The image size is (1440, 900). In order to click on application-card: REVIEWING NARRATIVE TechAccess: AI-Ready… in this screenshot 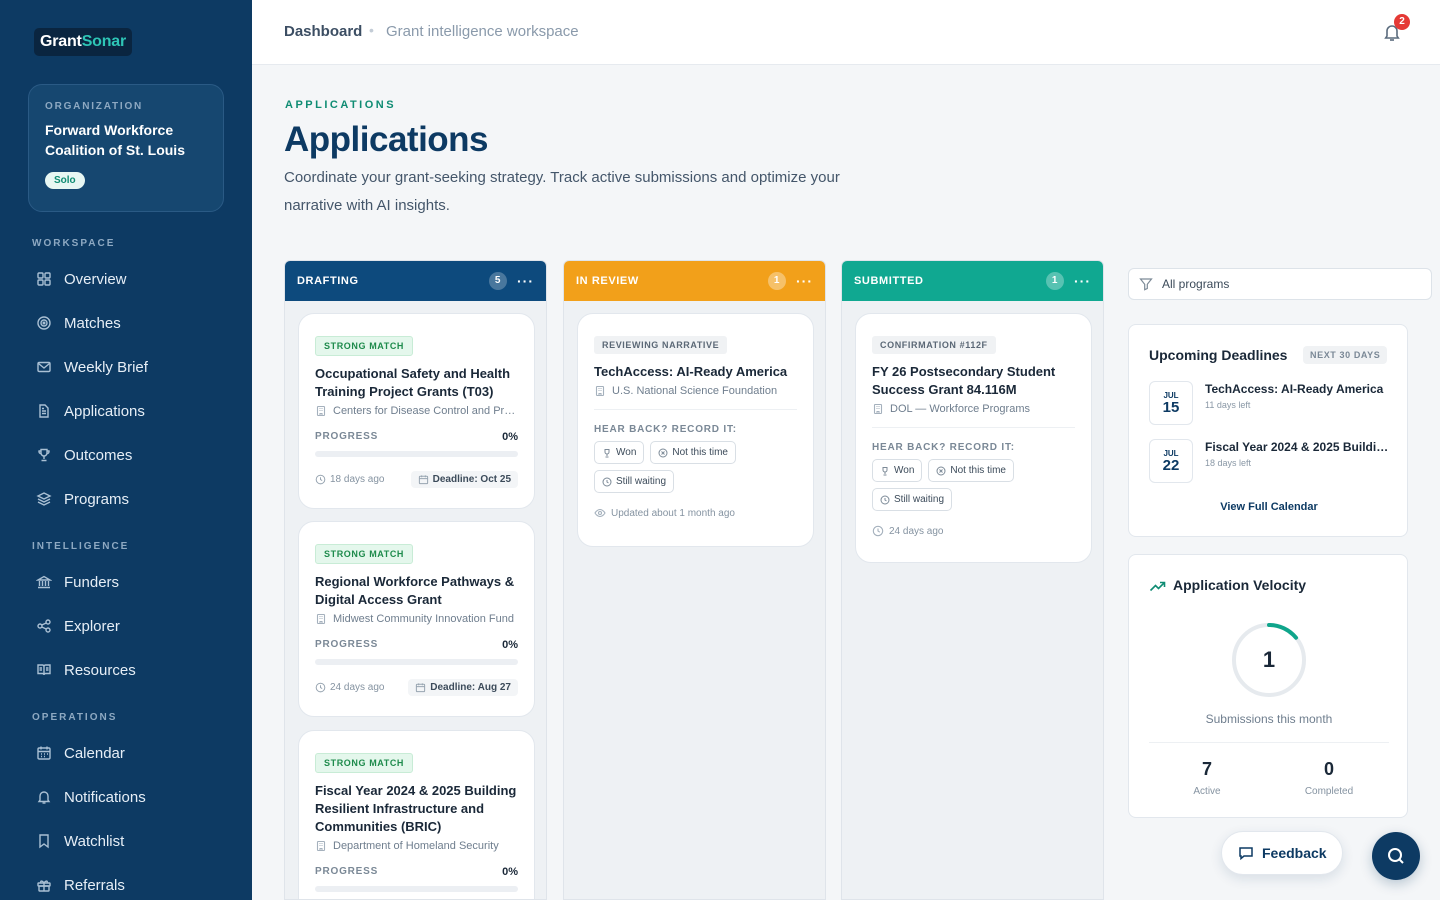, I will do `click(695, 430)`.